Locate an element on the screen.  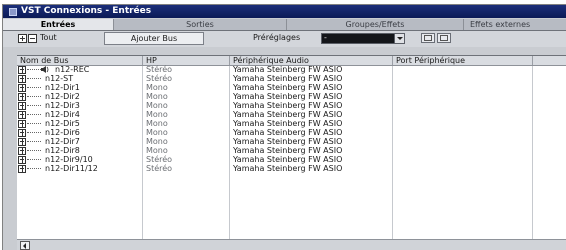
table-row: n12-Dir4 Mono Yamaha Steinberg FW ASIO is located at coordinates (291, 114).